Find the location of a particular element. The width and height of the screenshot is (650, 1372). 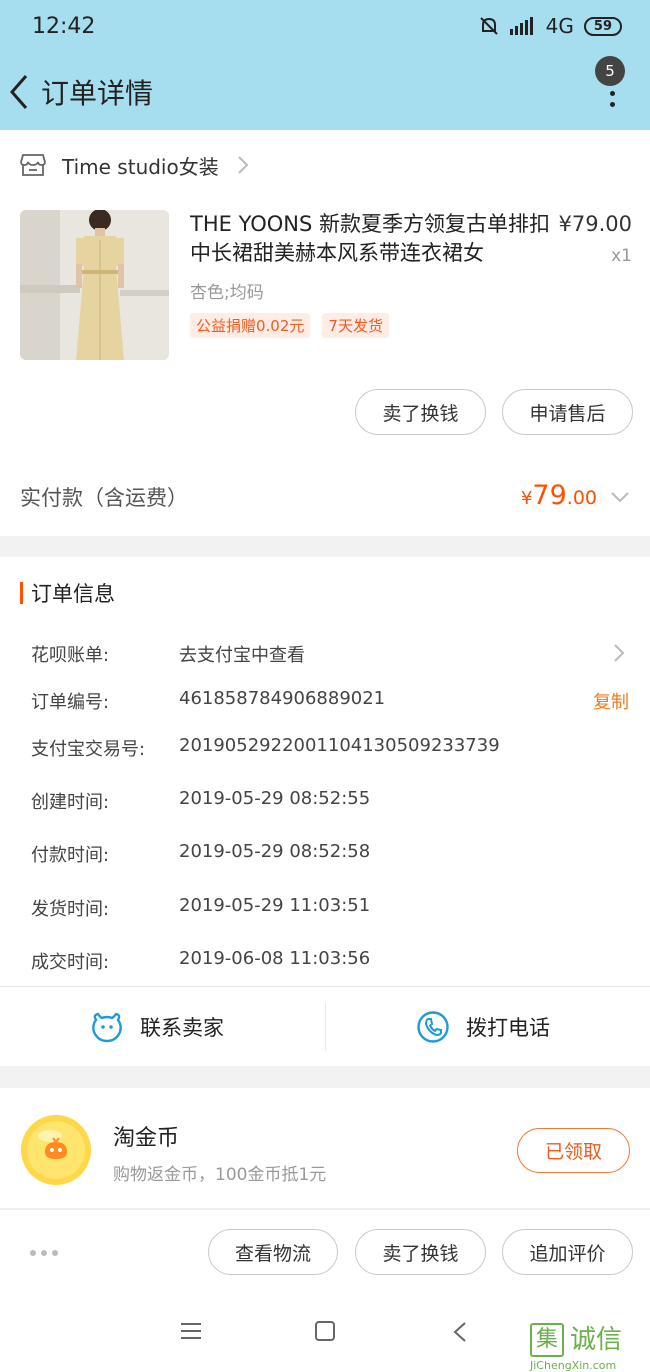

add-review-button: 追加评价 is located at coordinates (567, 1252).